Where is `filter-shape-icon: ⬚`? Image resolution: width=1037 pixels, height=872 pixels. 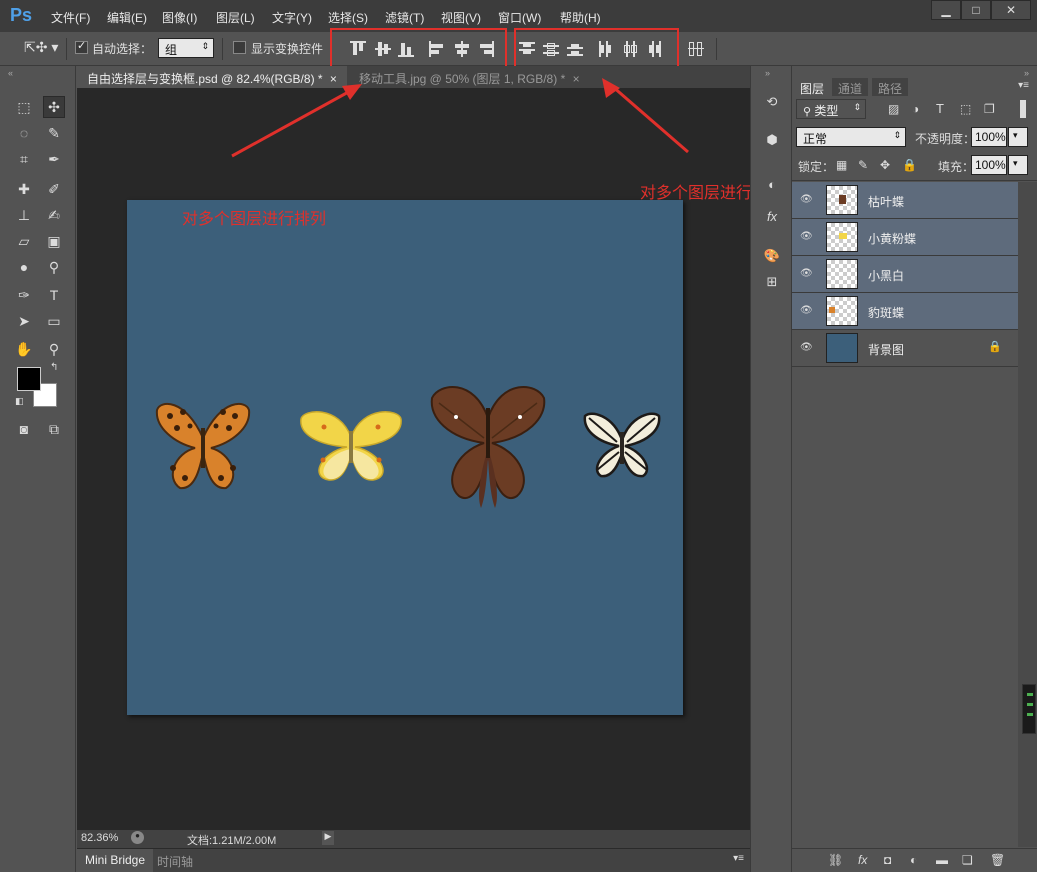
filter-shape-icon: ⬚ is located at coordinates (965, 109).